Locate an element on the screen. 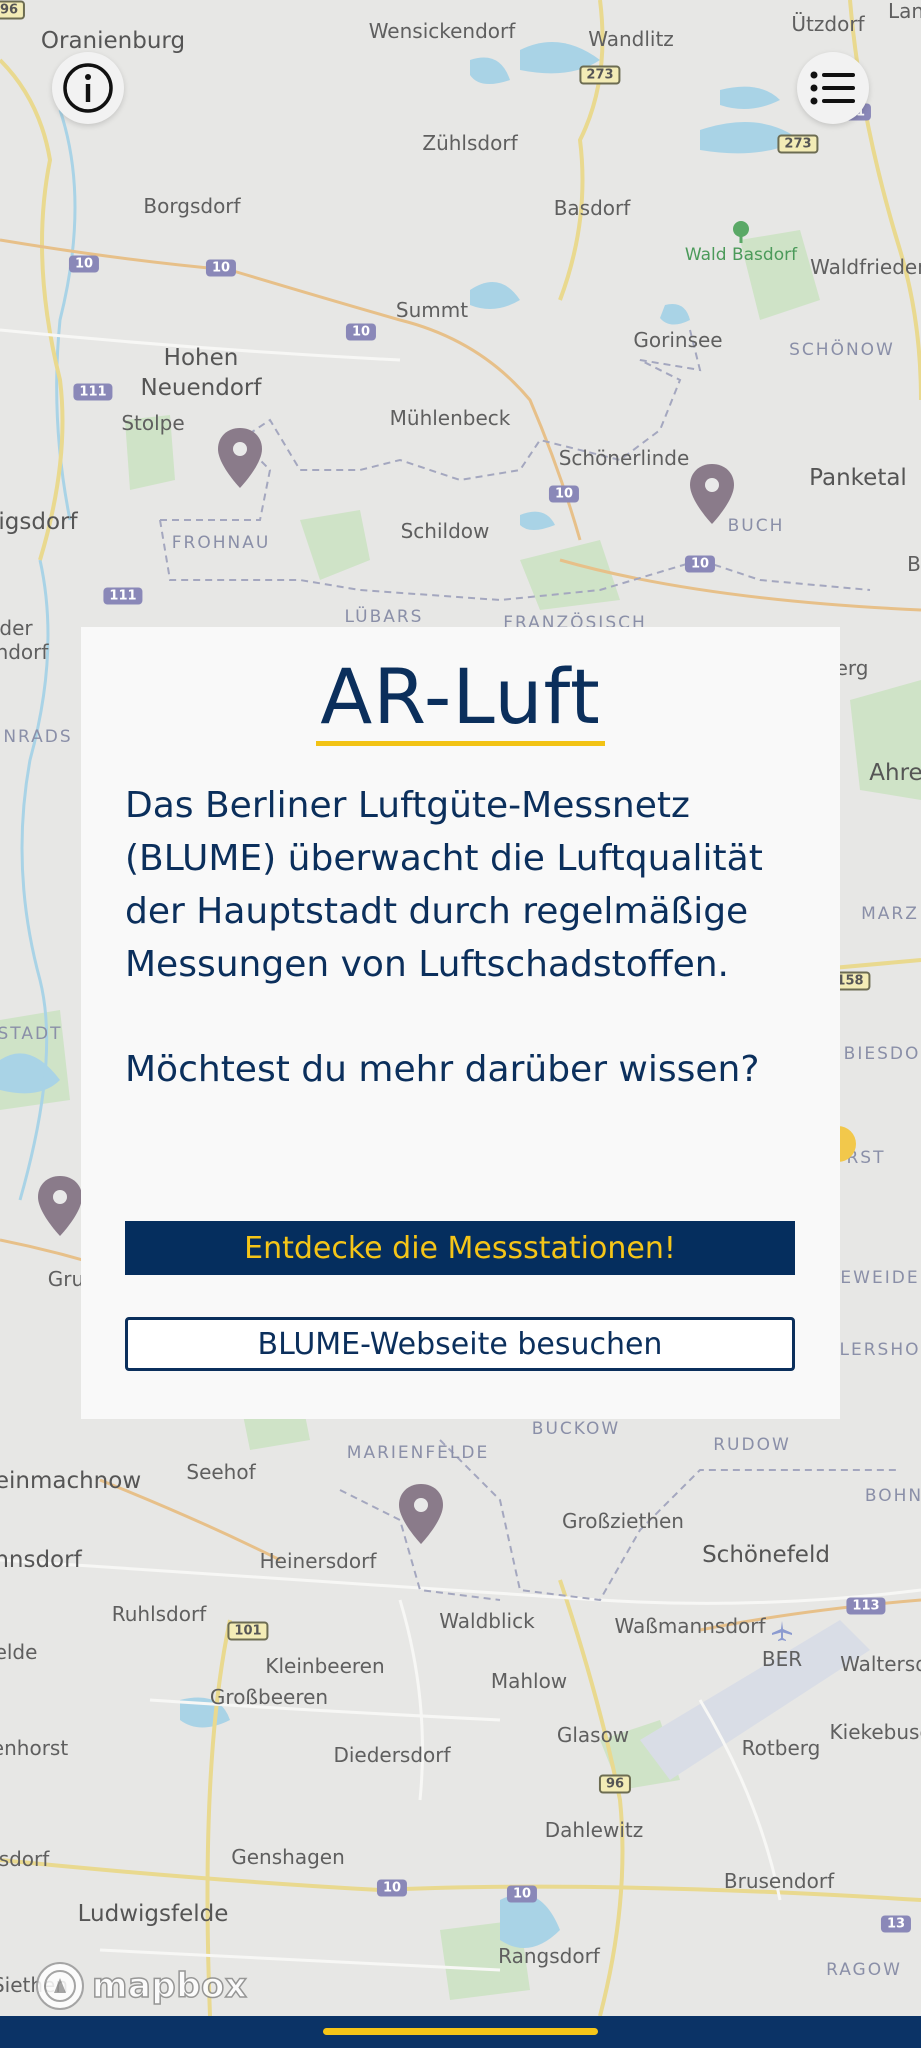 The width and height of the screenshot is (921, 2048). place-heinersdorf: Heinersdorf is located at coordinates (318, 1561).